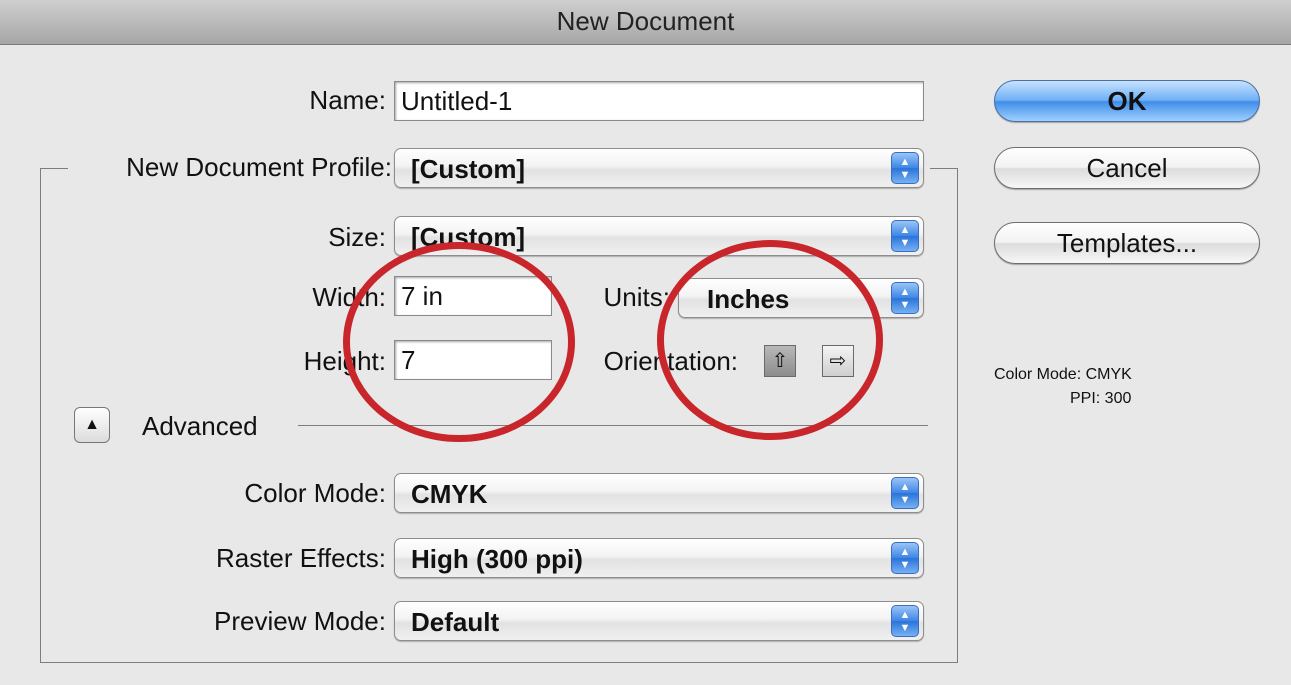 This screenshot has width=1291, height=685. Describe the element at coordinates (1127, 168) in the screenshot. I see `cancel-button: Cancel` at that location.